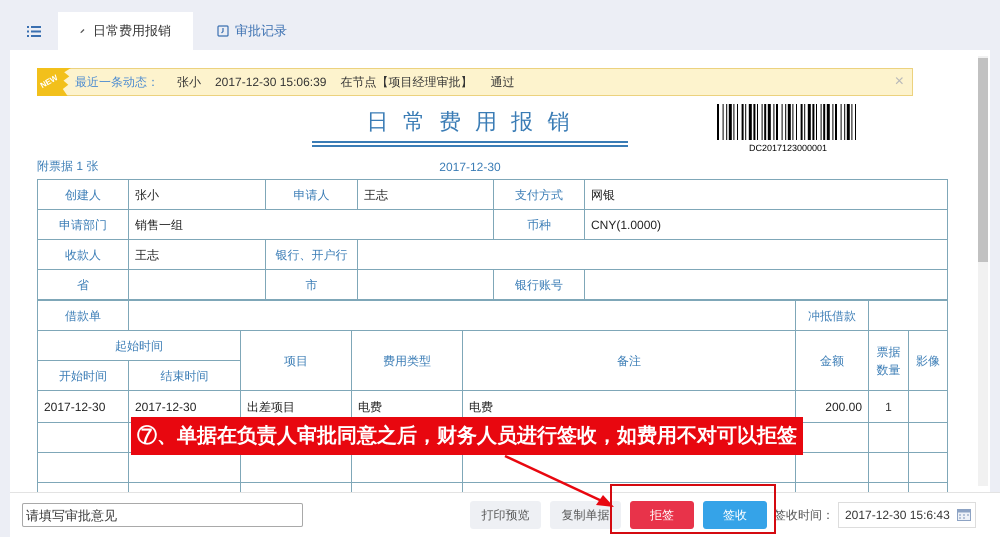  What do you see at coordinates (223, 31) in the screenshot?
I see `clock-icon` at bounding box center [223, 31].